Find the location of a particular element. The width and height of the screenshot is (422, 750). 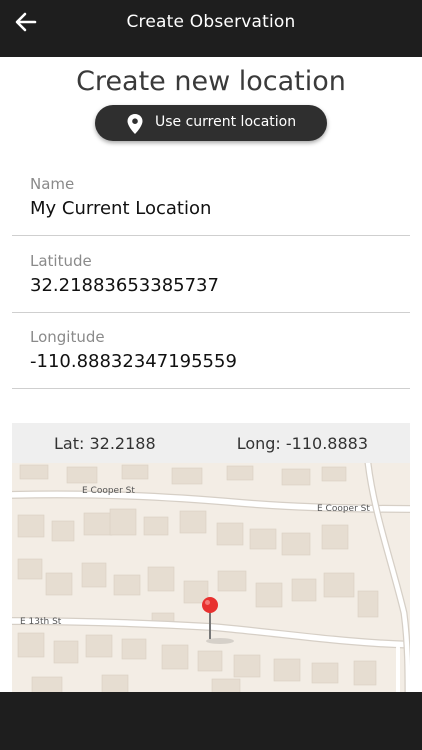

longitude-input: -110.88832347195559 is located at coordinates (133, 361).